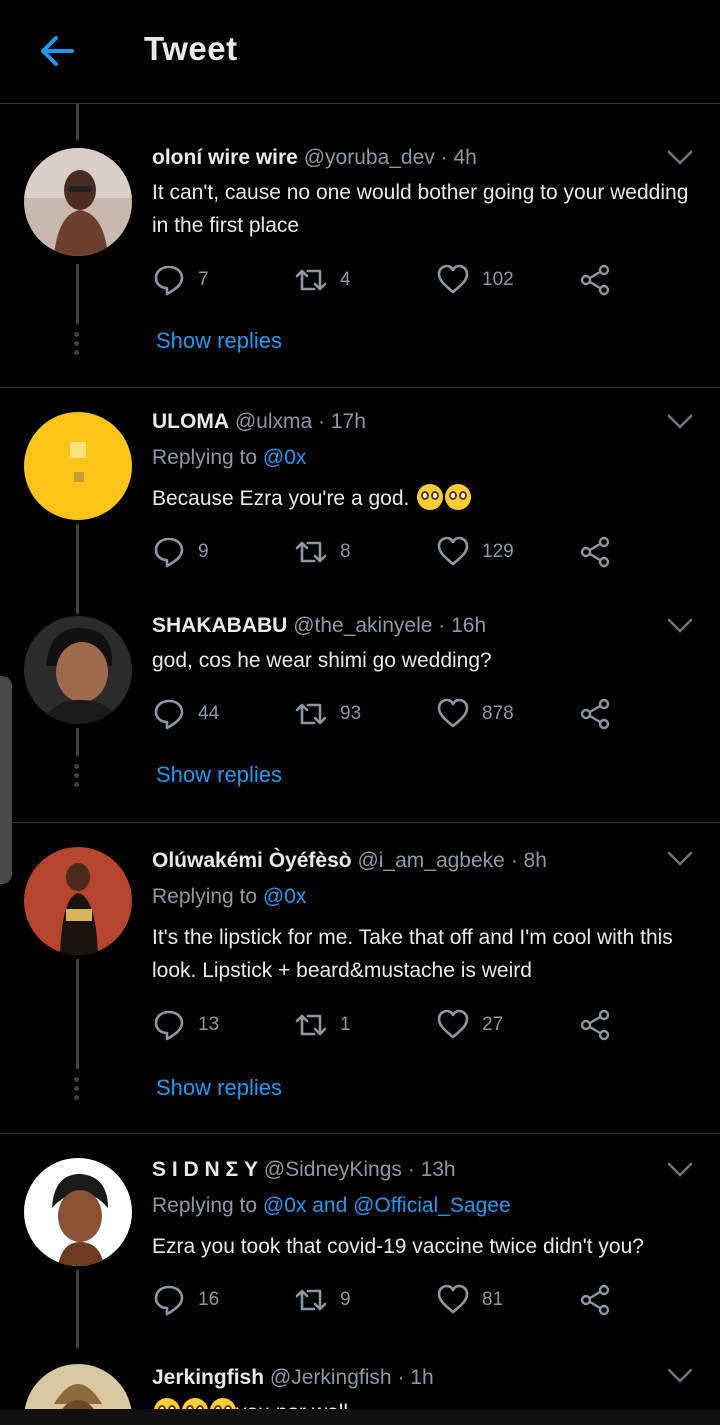  I want to click on retweet-button: 8, so click(322, 552).